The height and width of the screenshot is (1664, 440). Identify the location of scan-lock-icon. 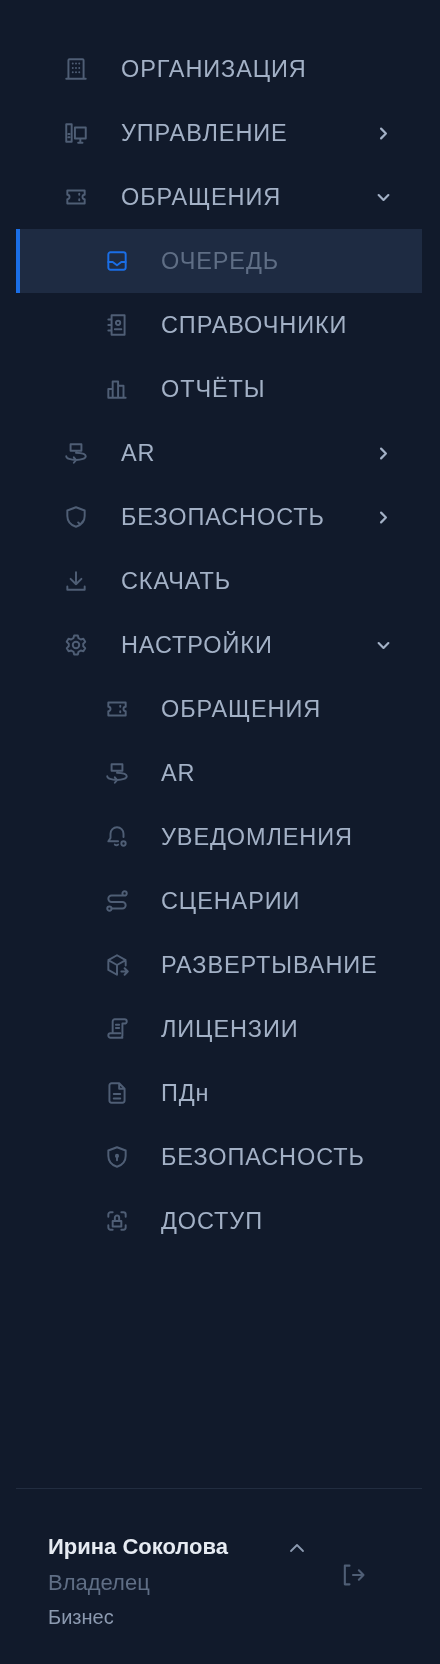
(117, 1221).